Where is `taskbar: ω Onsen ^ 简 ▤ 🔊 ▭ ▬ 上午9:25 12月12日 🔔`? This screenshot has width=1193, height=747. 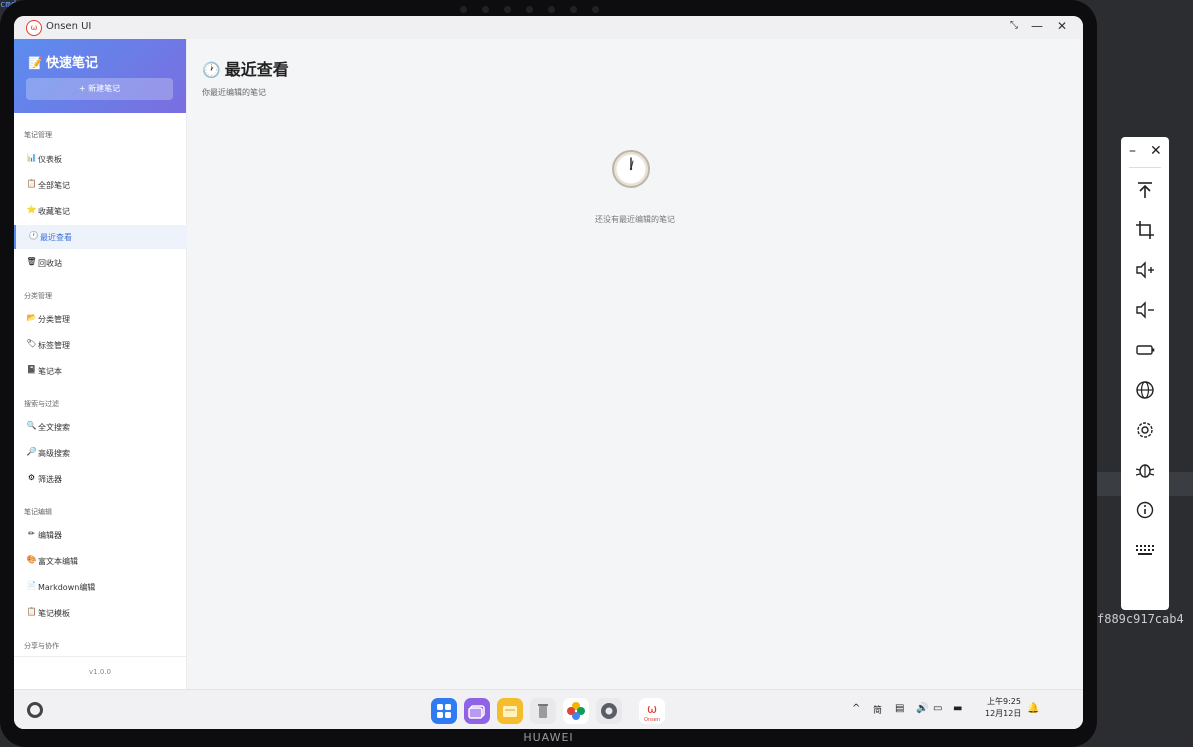 taskbar: ω Onsen ^ 简 ▤ 🔊 ▭ ▬ 上午9:25 12月12日 🔔 is located at coordinates (548, 709).